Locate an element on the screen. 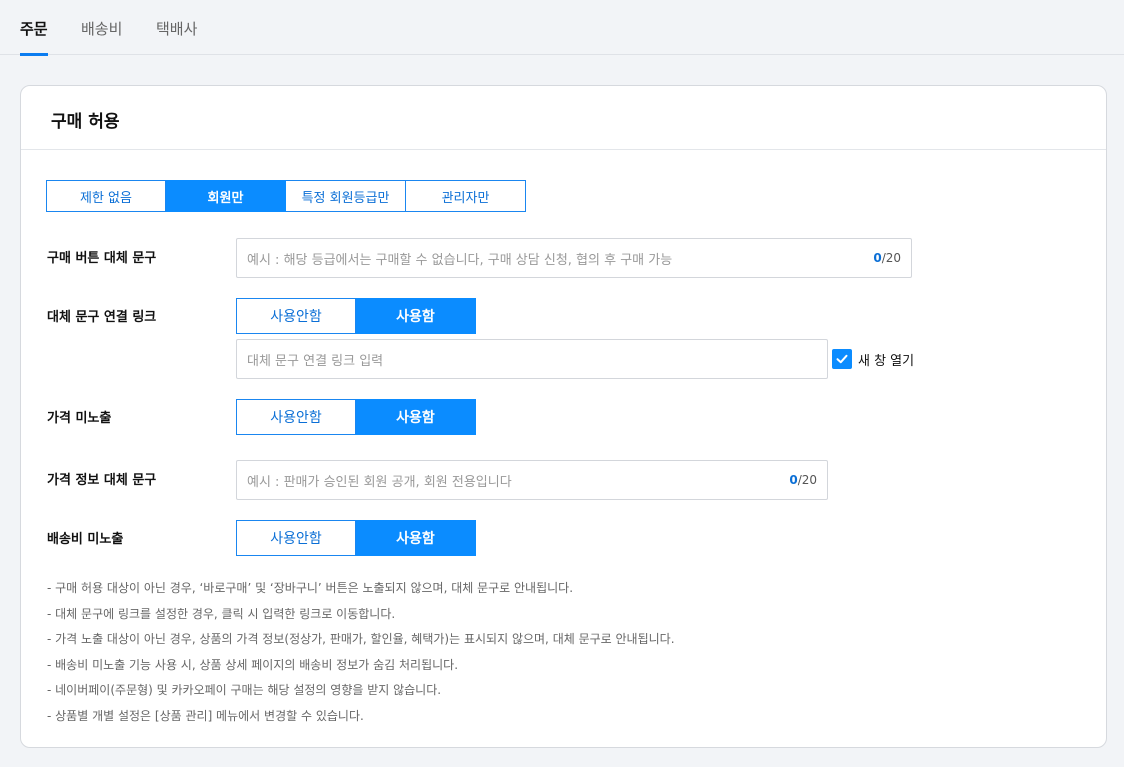 The height and width of the screenshot is (767, 1124). checkmark-icon is located at coordinates (842, 359).